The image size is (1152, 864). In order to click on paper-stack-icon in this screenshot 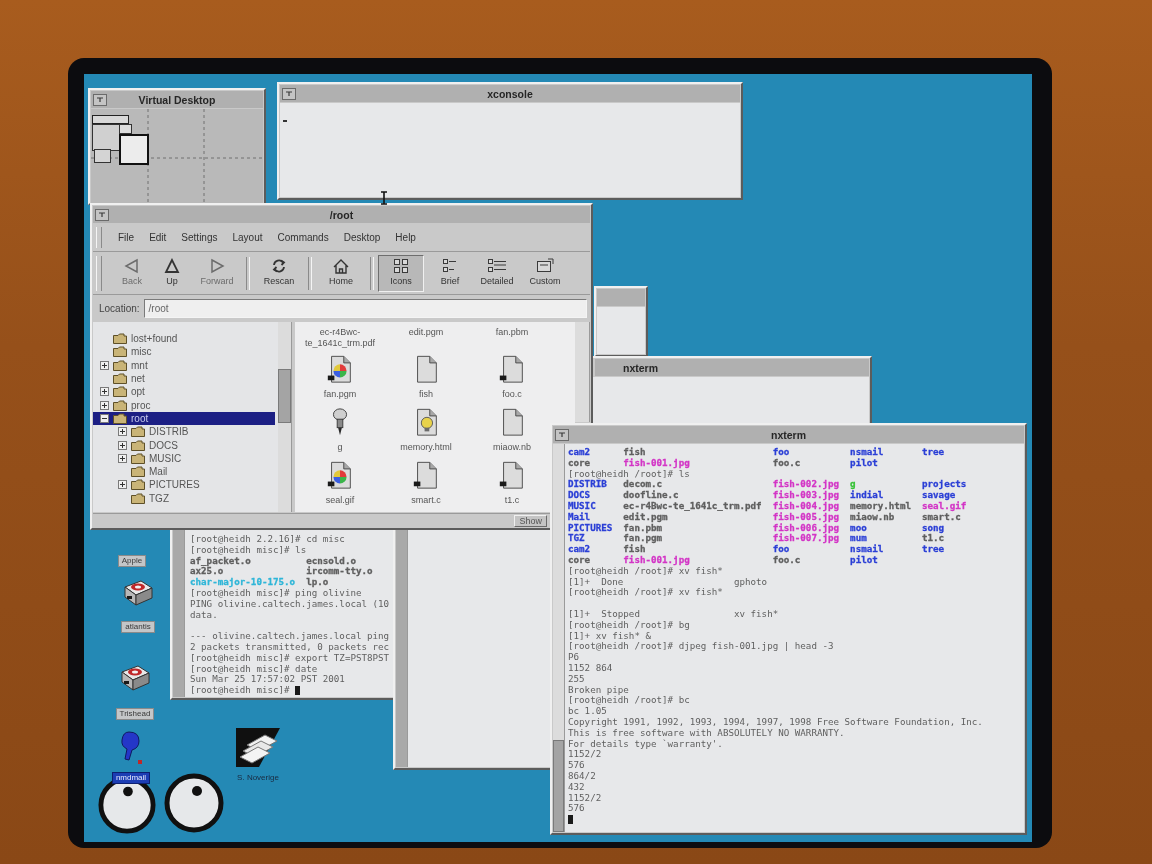, I will do `click(258, 747)`.